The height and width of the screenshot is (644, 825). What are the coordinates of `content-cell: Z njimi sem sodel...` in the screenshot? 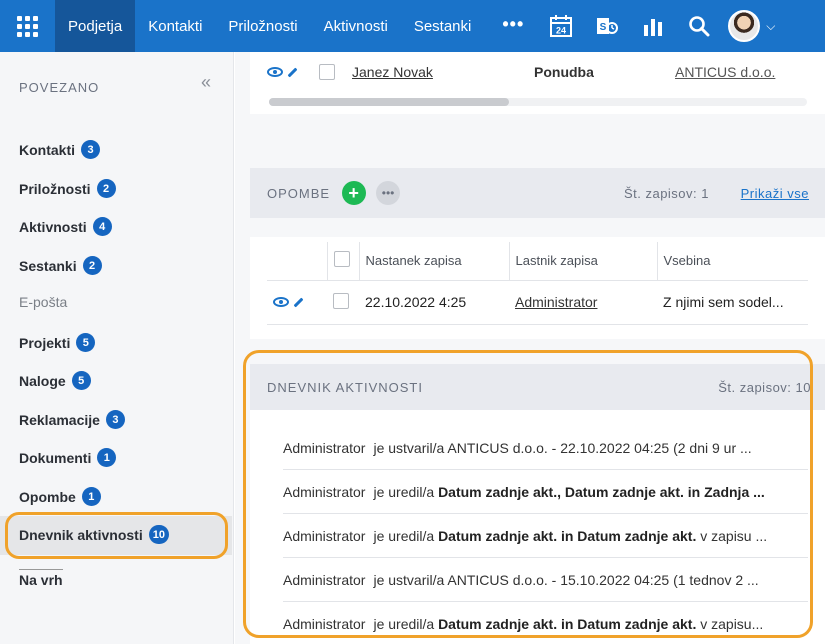 It's located at (732, 302).